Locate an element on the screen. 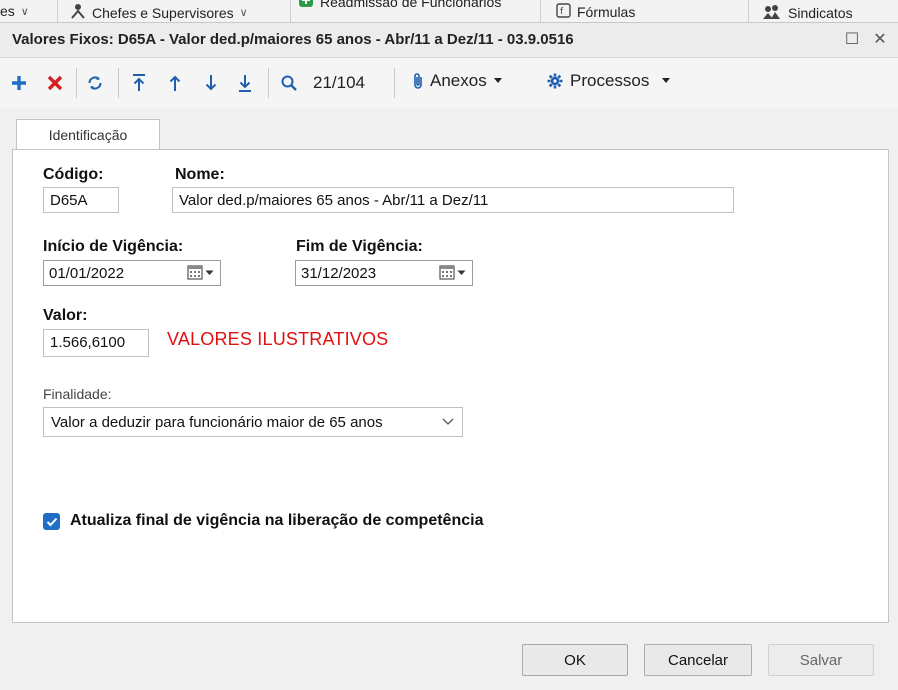 The width and height of the screenshot is (898, 690). finalidade-label: Finalidade: is located at coordinates (77, 394).